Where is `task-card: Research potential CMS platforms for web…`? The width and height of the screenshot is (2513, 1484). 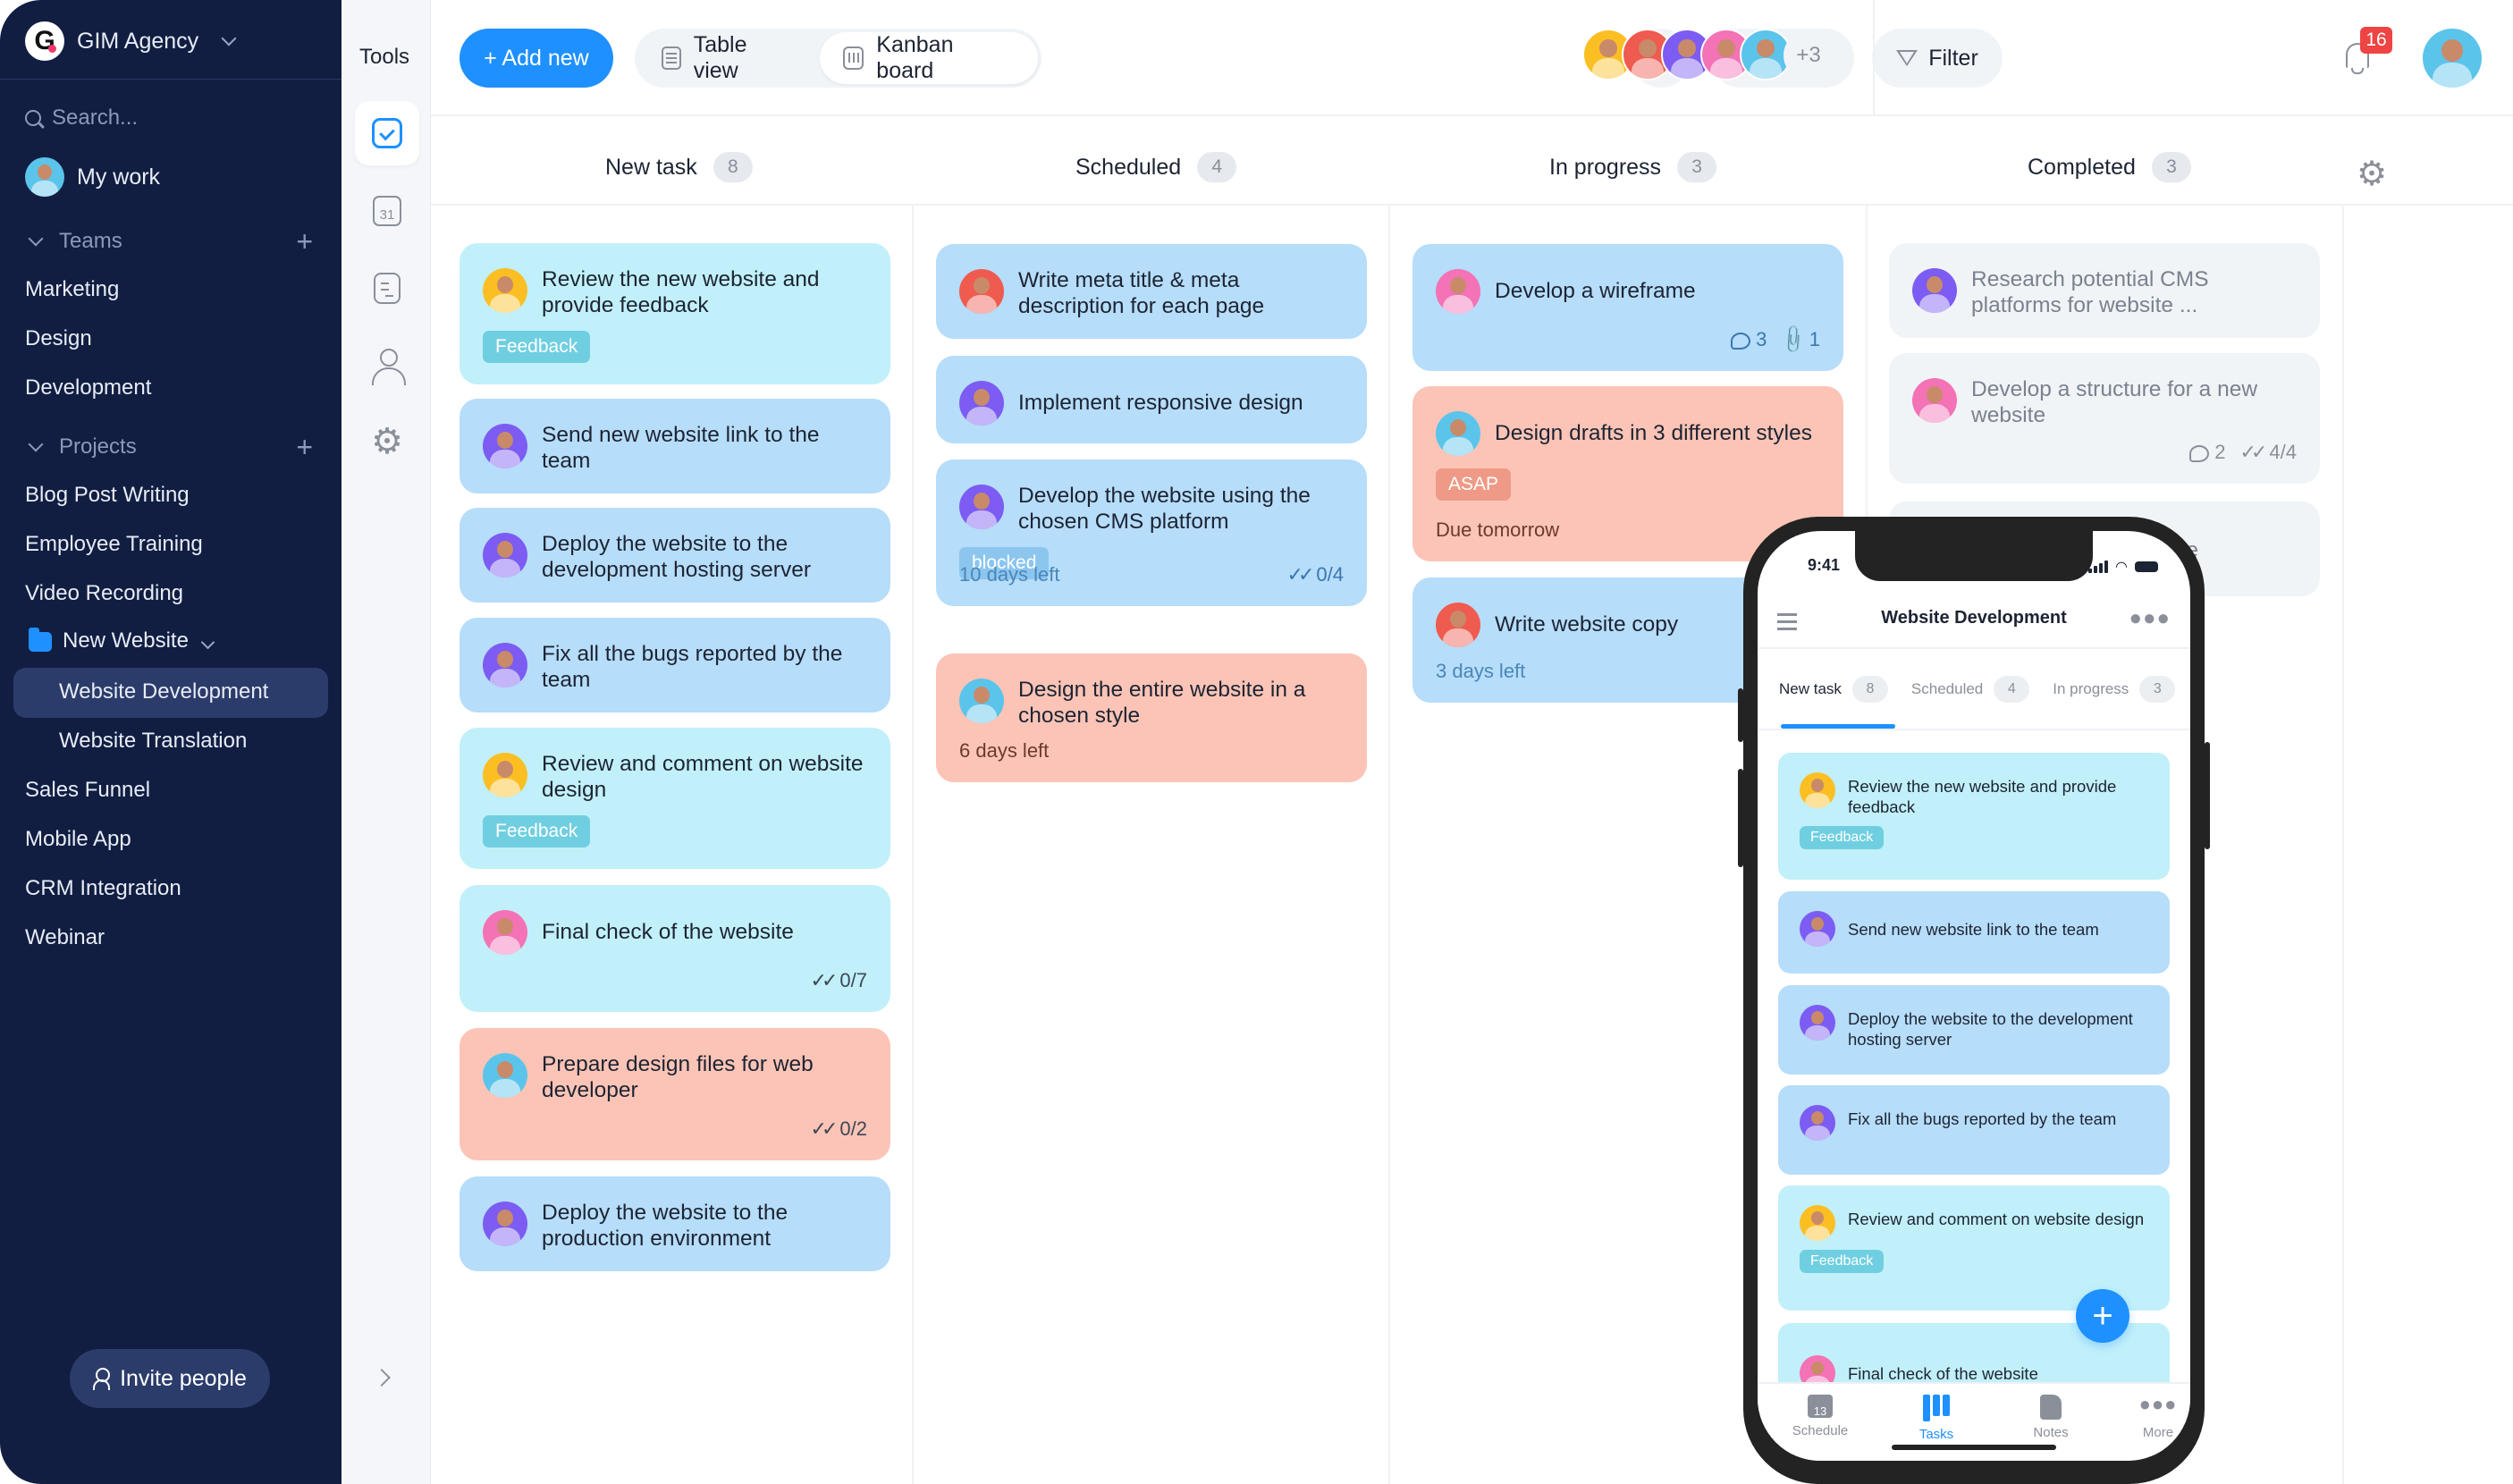
task-card: Research potential CMS platforms for web… is located at coordinates (2104, 290).